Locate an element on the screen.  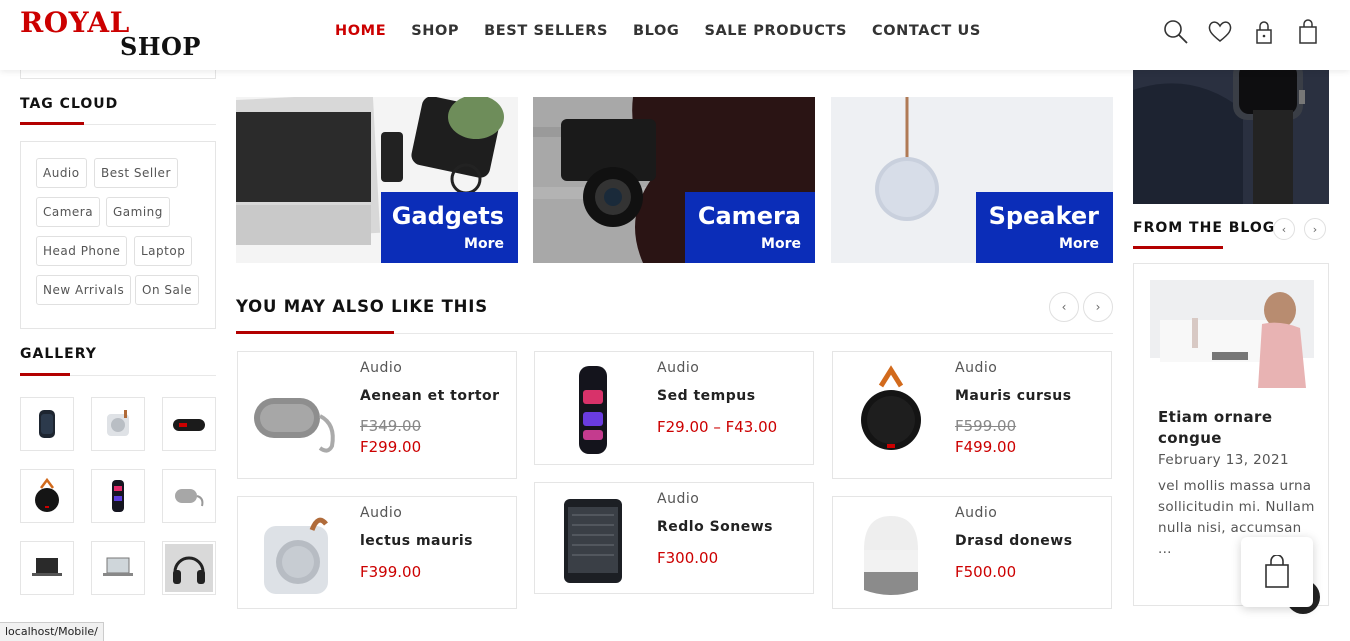
blog-next-button: › is located at coordinates (1315, 229).